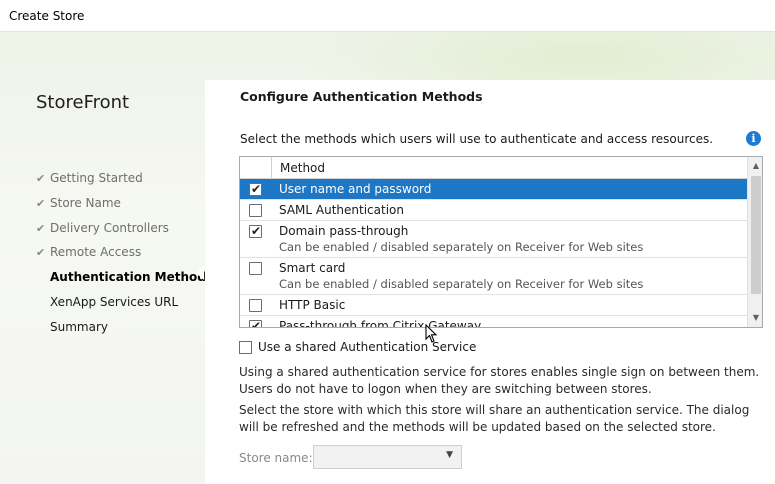  Describe the element at coordinates (47, 16) in the screenshot. I see `window-title: Create Store` at that location.